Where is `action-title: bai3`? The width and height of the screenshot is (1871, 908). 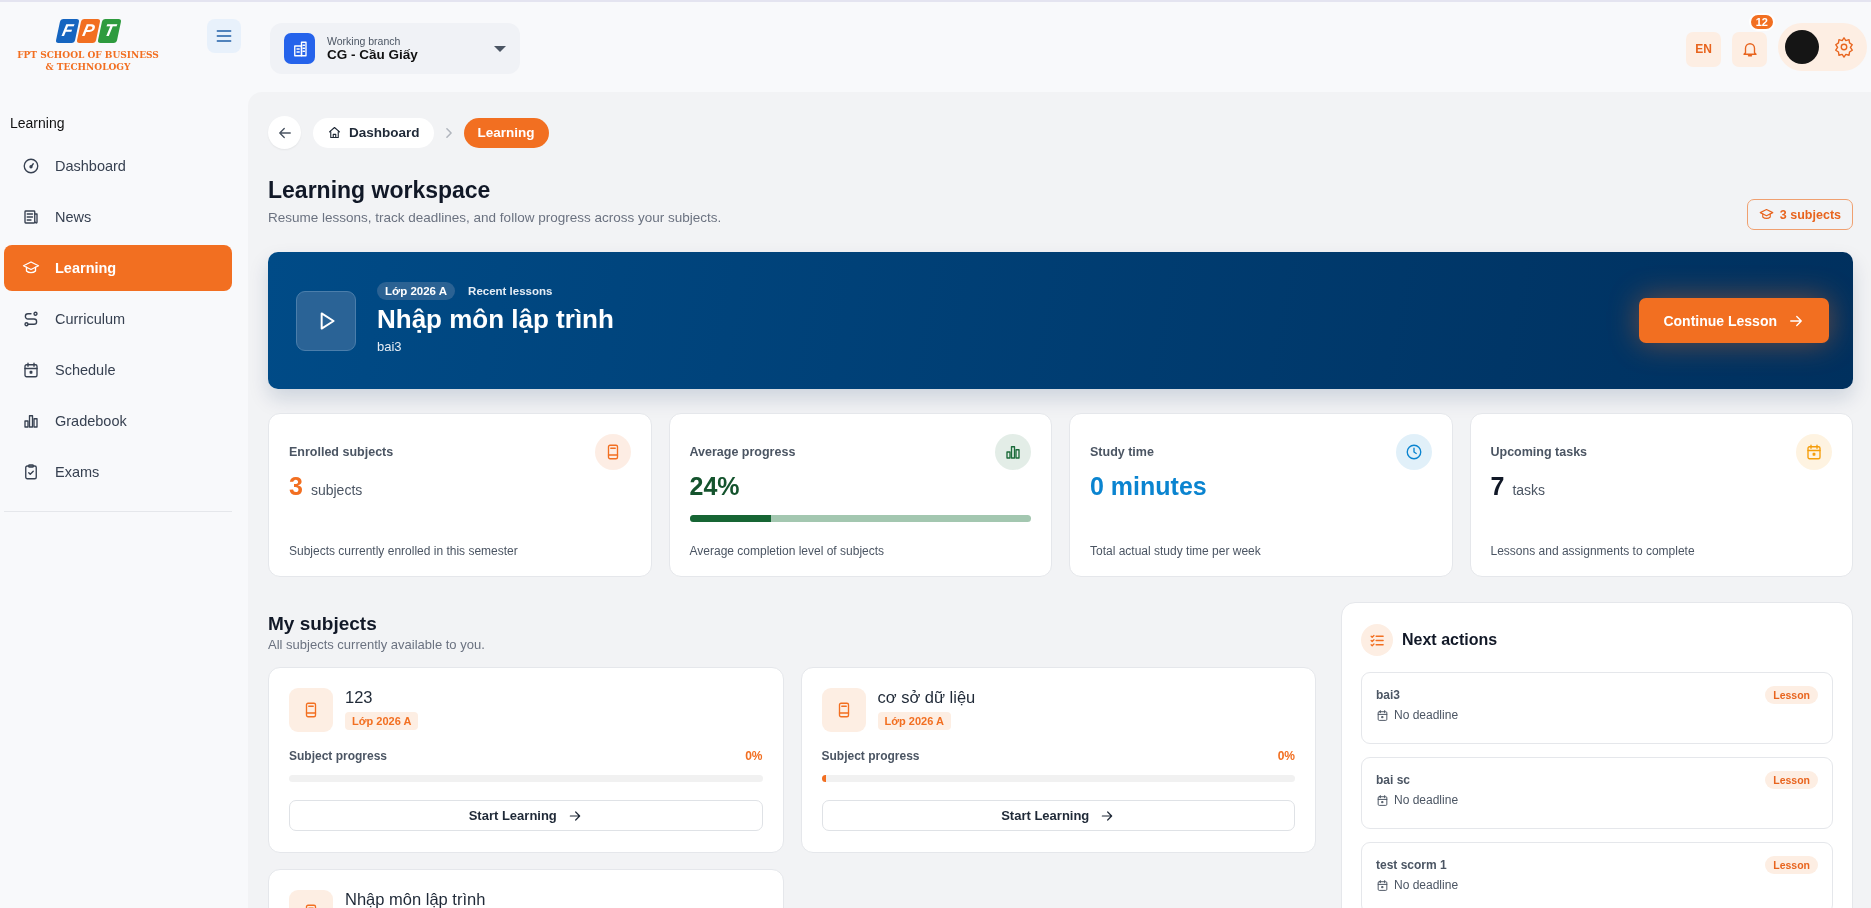
action-title: bai3 is located at coordinates (1388, 695).